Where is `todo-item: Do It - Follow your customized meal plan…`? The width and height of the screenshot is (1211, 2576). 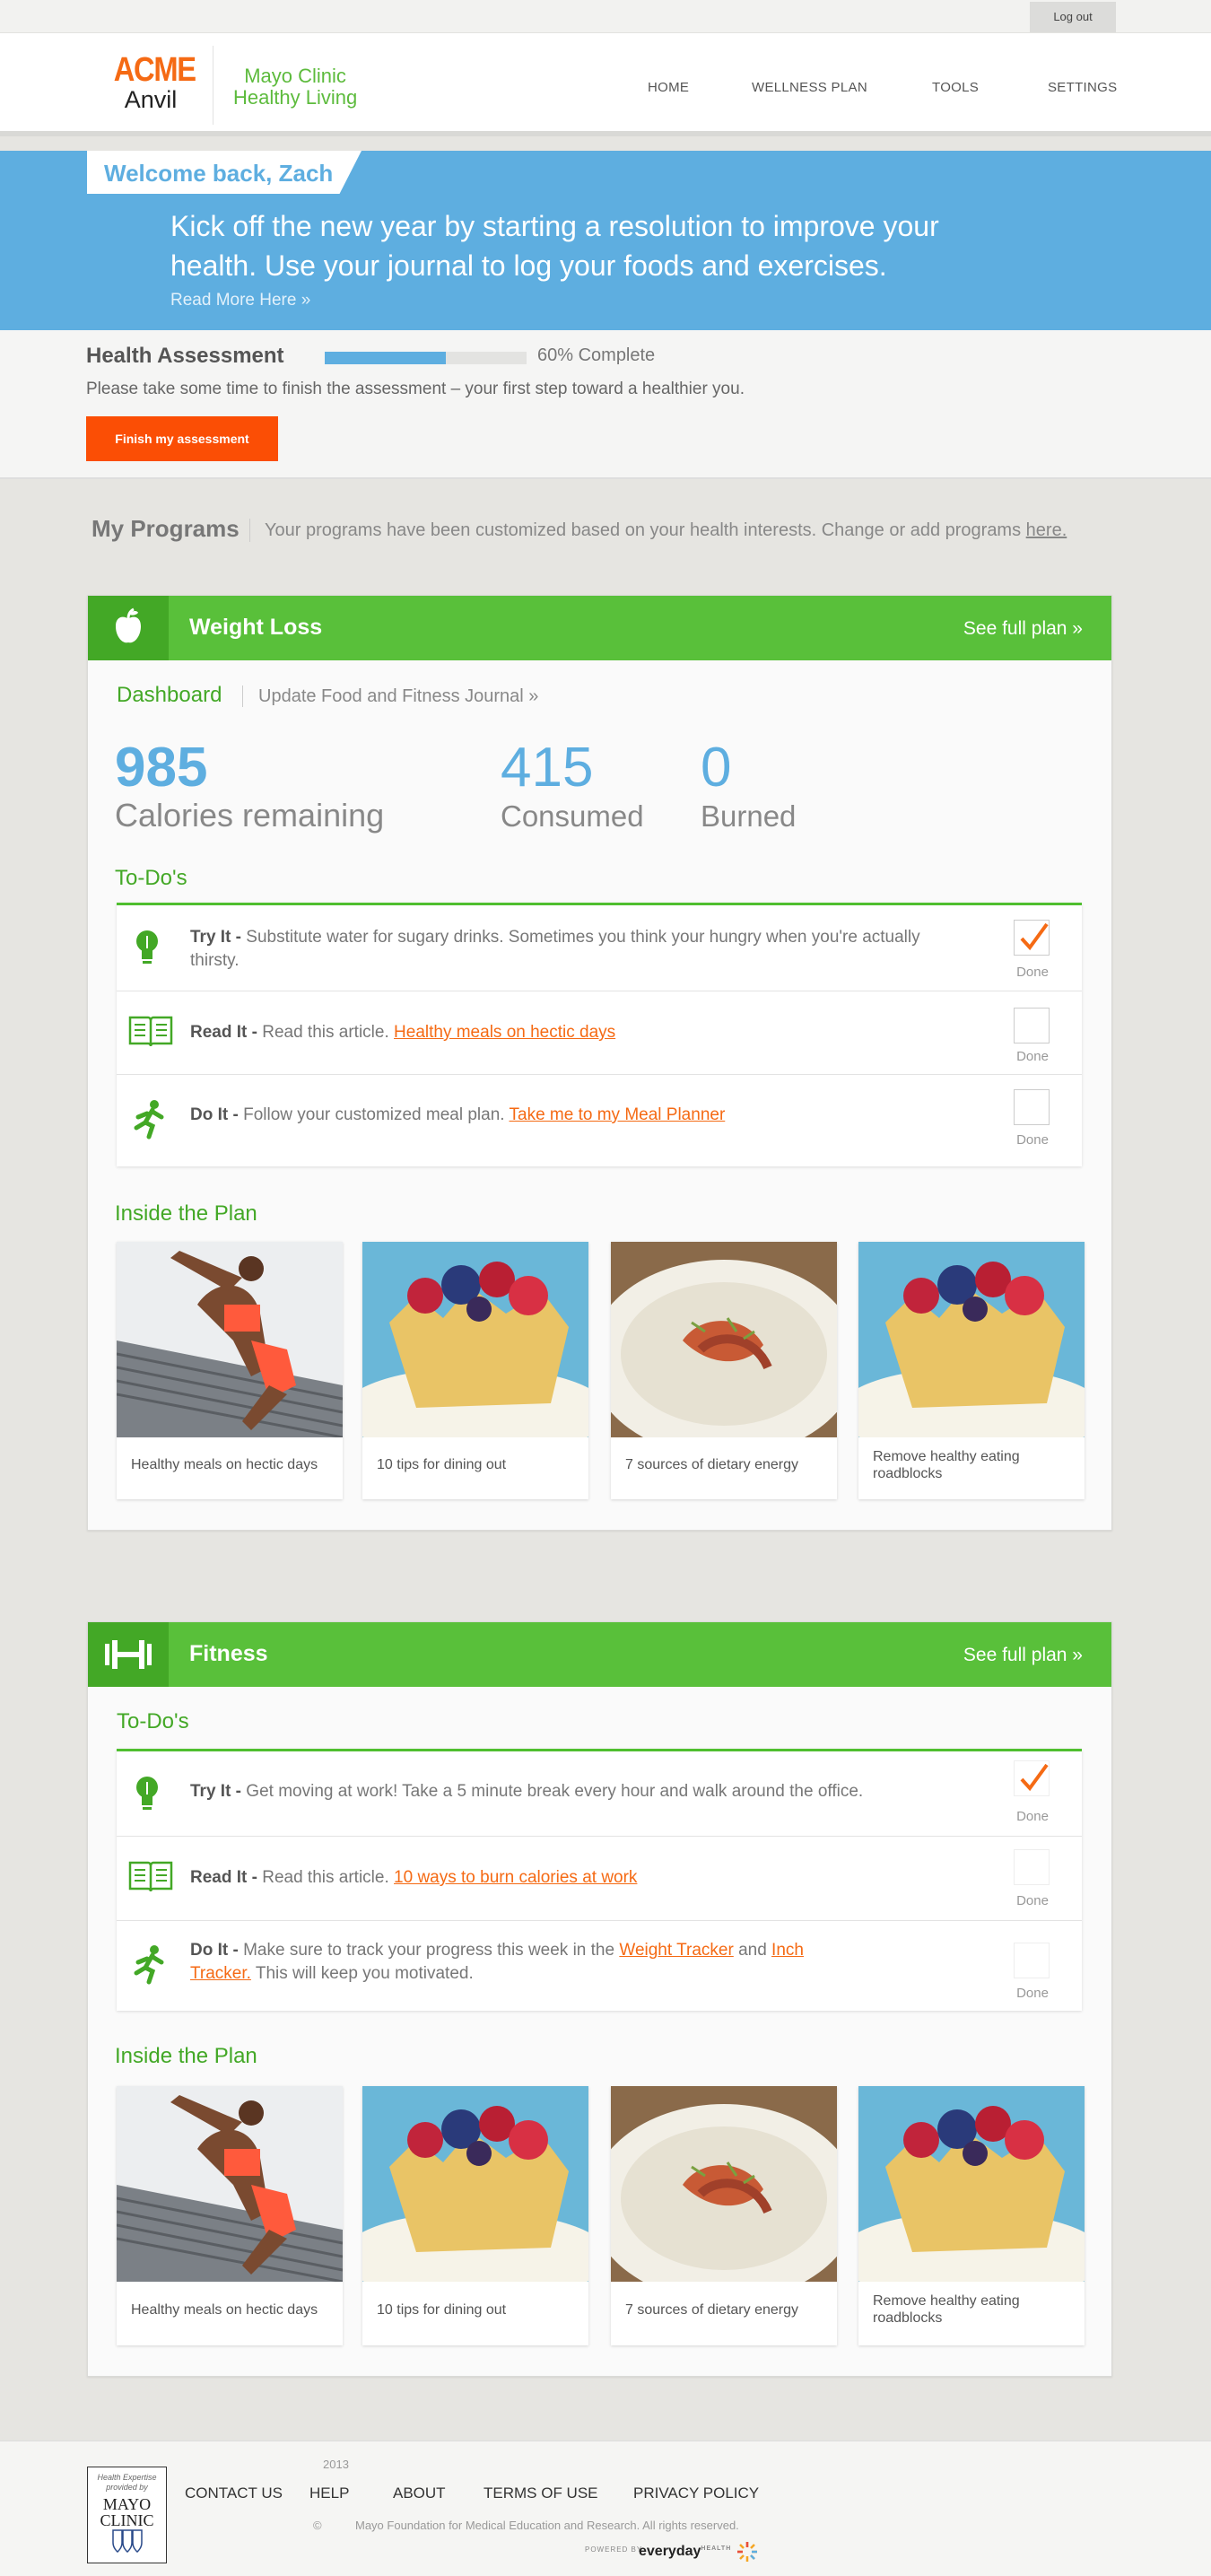 todo-item: Do It - Follow your customized meal plan… is located at coordinates (599, 1122).